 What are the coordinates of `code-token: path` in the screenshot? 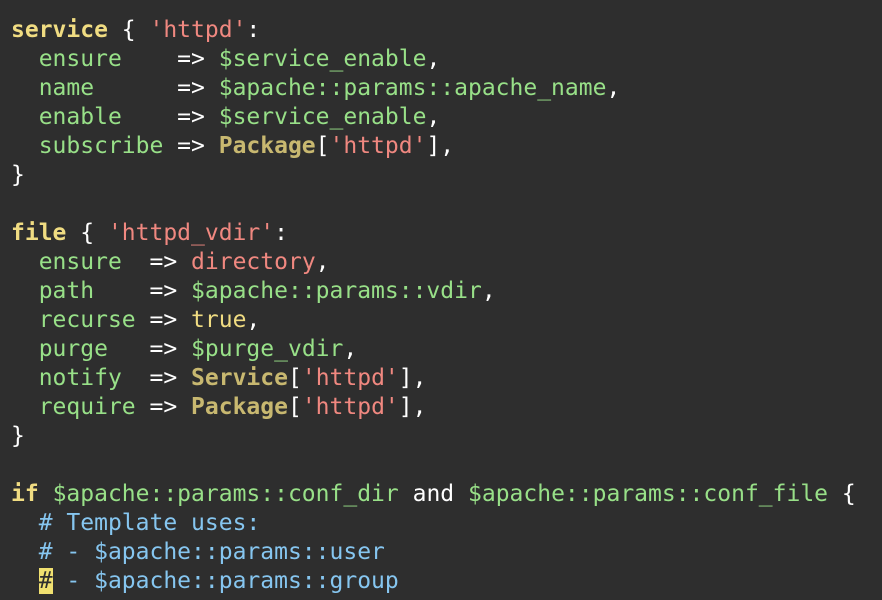 It's located at (66, 291).